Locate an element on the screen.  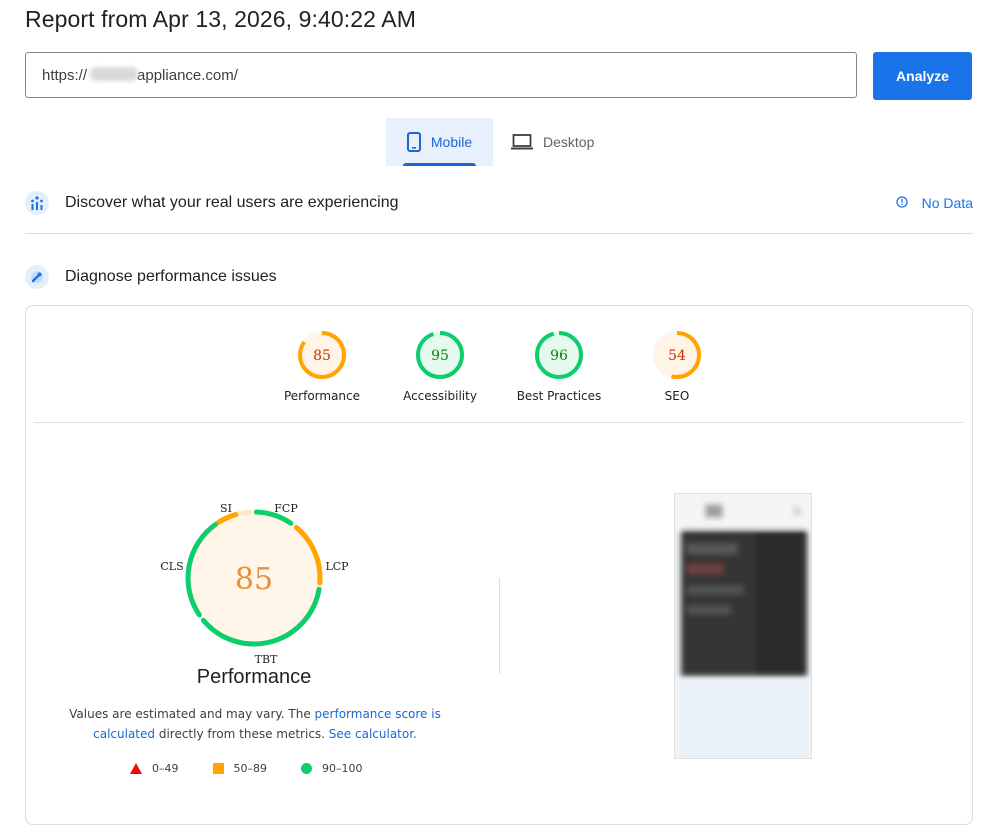
category-gauge-accessibility: 95 Accessibility is located at coordinates (440, 366).